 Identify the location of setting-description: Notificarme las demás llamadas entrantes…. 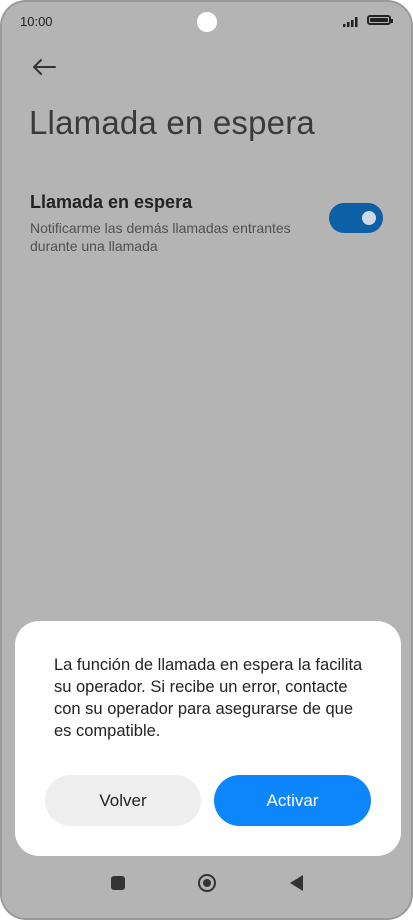
(160, 237).